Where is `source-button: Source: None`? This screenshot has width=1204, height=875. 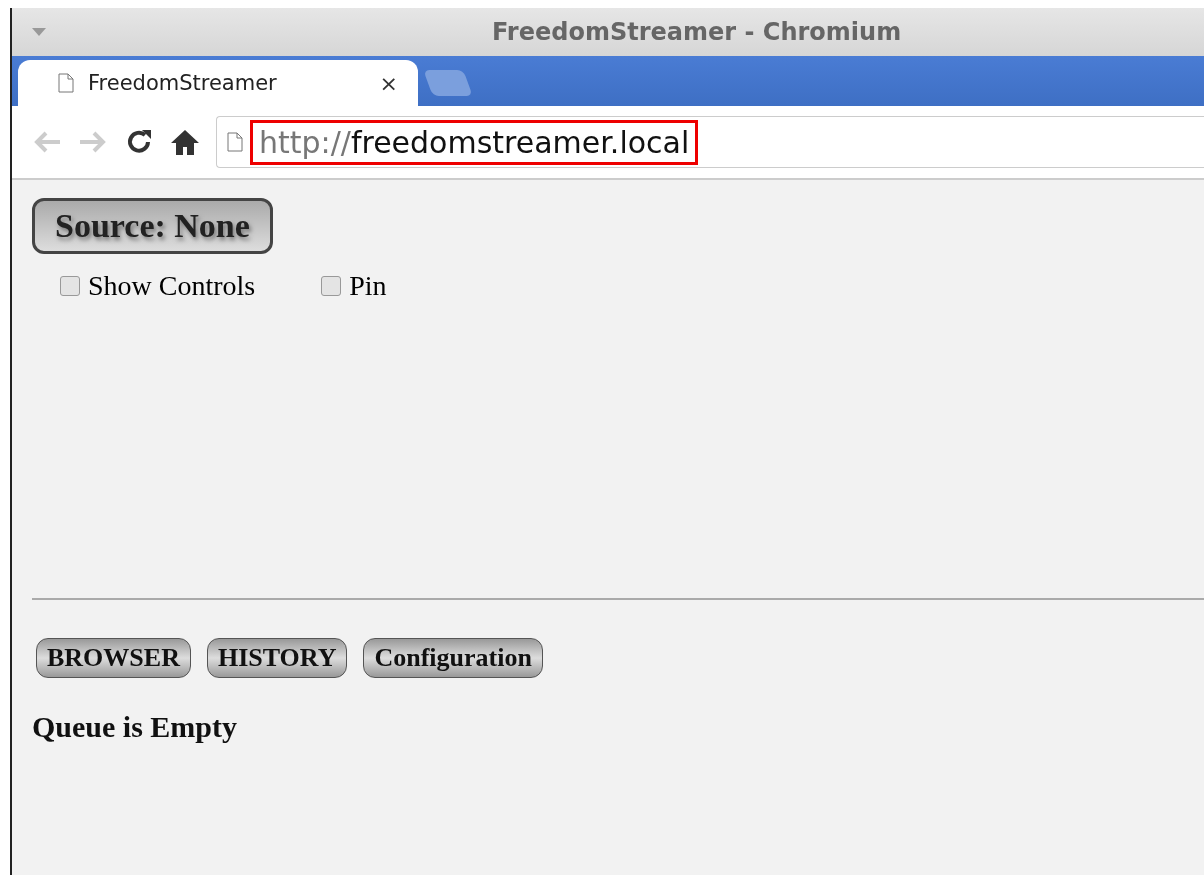 source-button: Source: None is located at coordinates (152, 226).